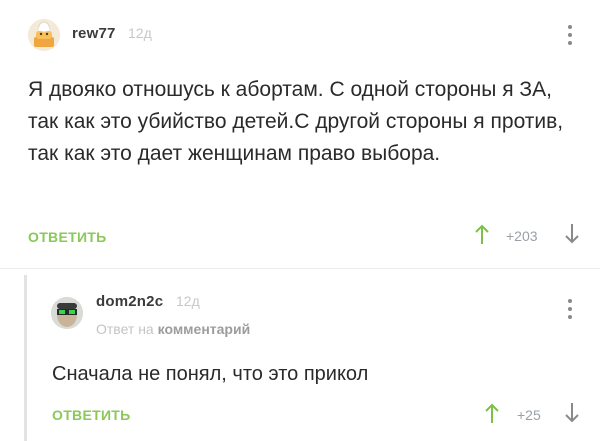  I want to click on reply-to-prefix: Ответ на, so click(125, 329).